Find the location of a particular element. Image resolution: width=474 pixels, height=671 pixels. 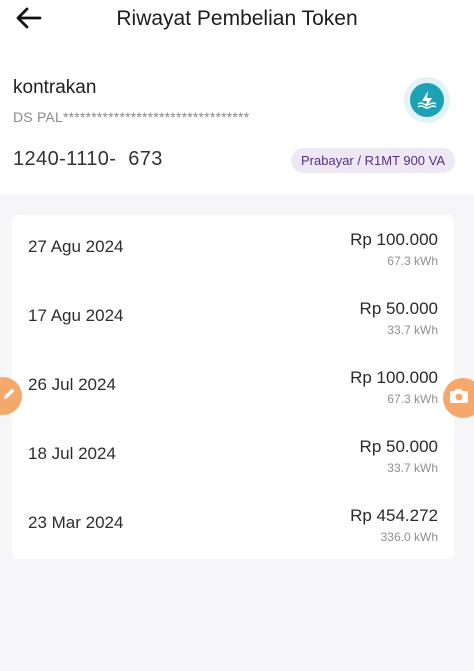

account-name: kontrakan is located at coordinates (55, 87).